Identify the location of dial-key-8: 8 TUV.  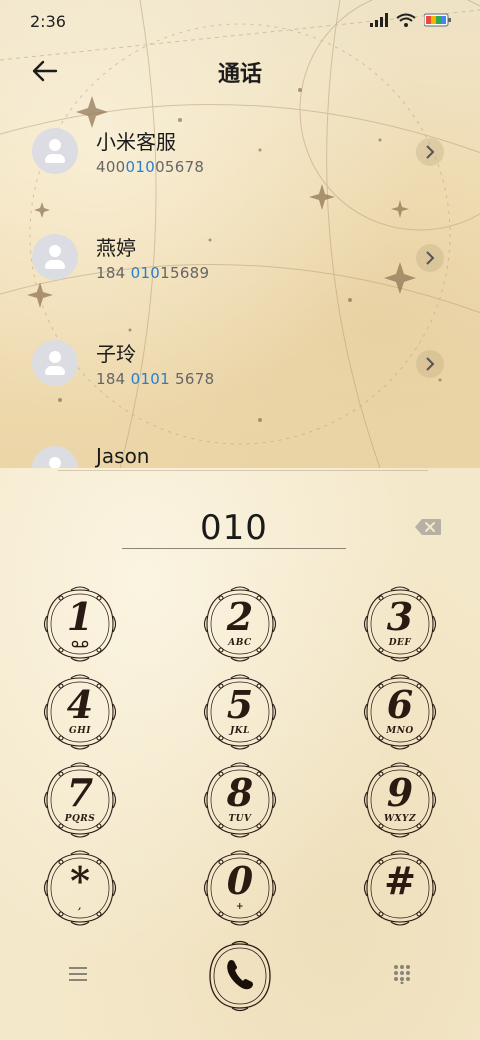
(240, 800).